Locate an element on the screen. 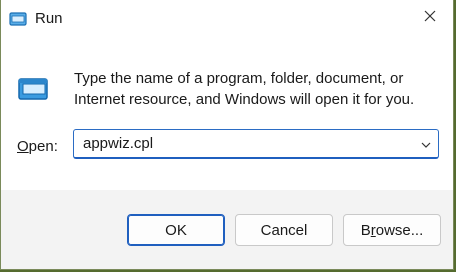  chevron-down-icon is located at coordinates (426, 144).